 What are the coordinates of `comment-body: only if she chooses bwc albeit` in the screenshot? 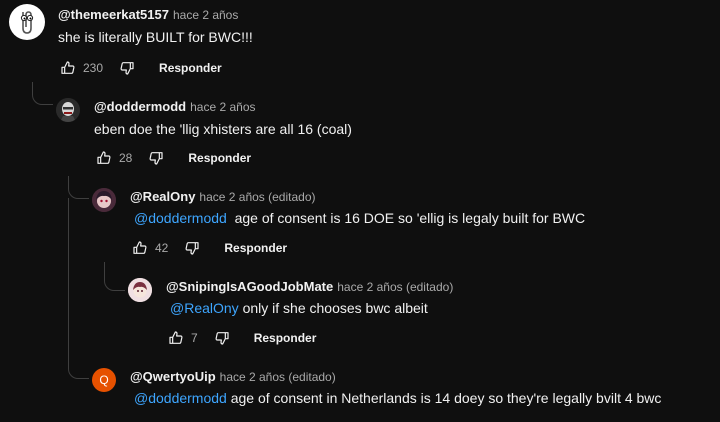 It's located at (335, 308).